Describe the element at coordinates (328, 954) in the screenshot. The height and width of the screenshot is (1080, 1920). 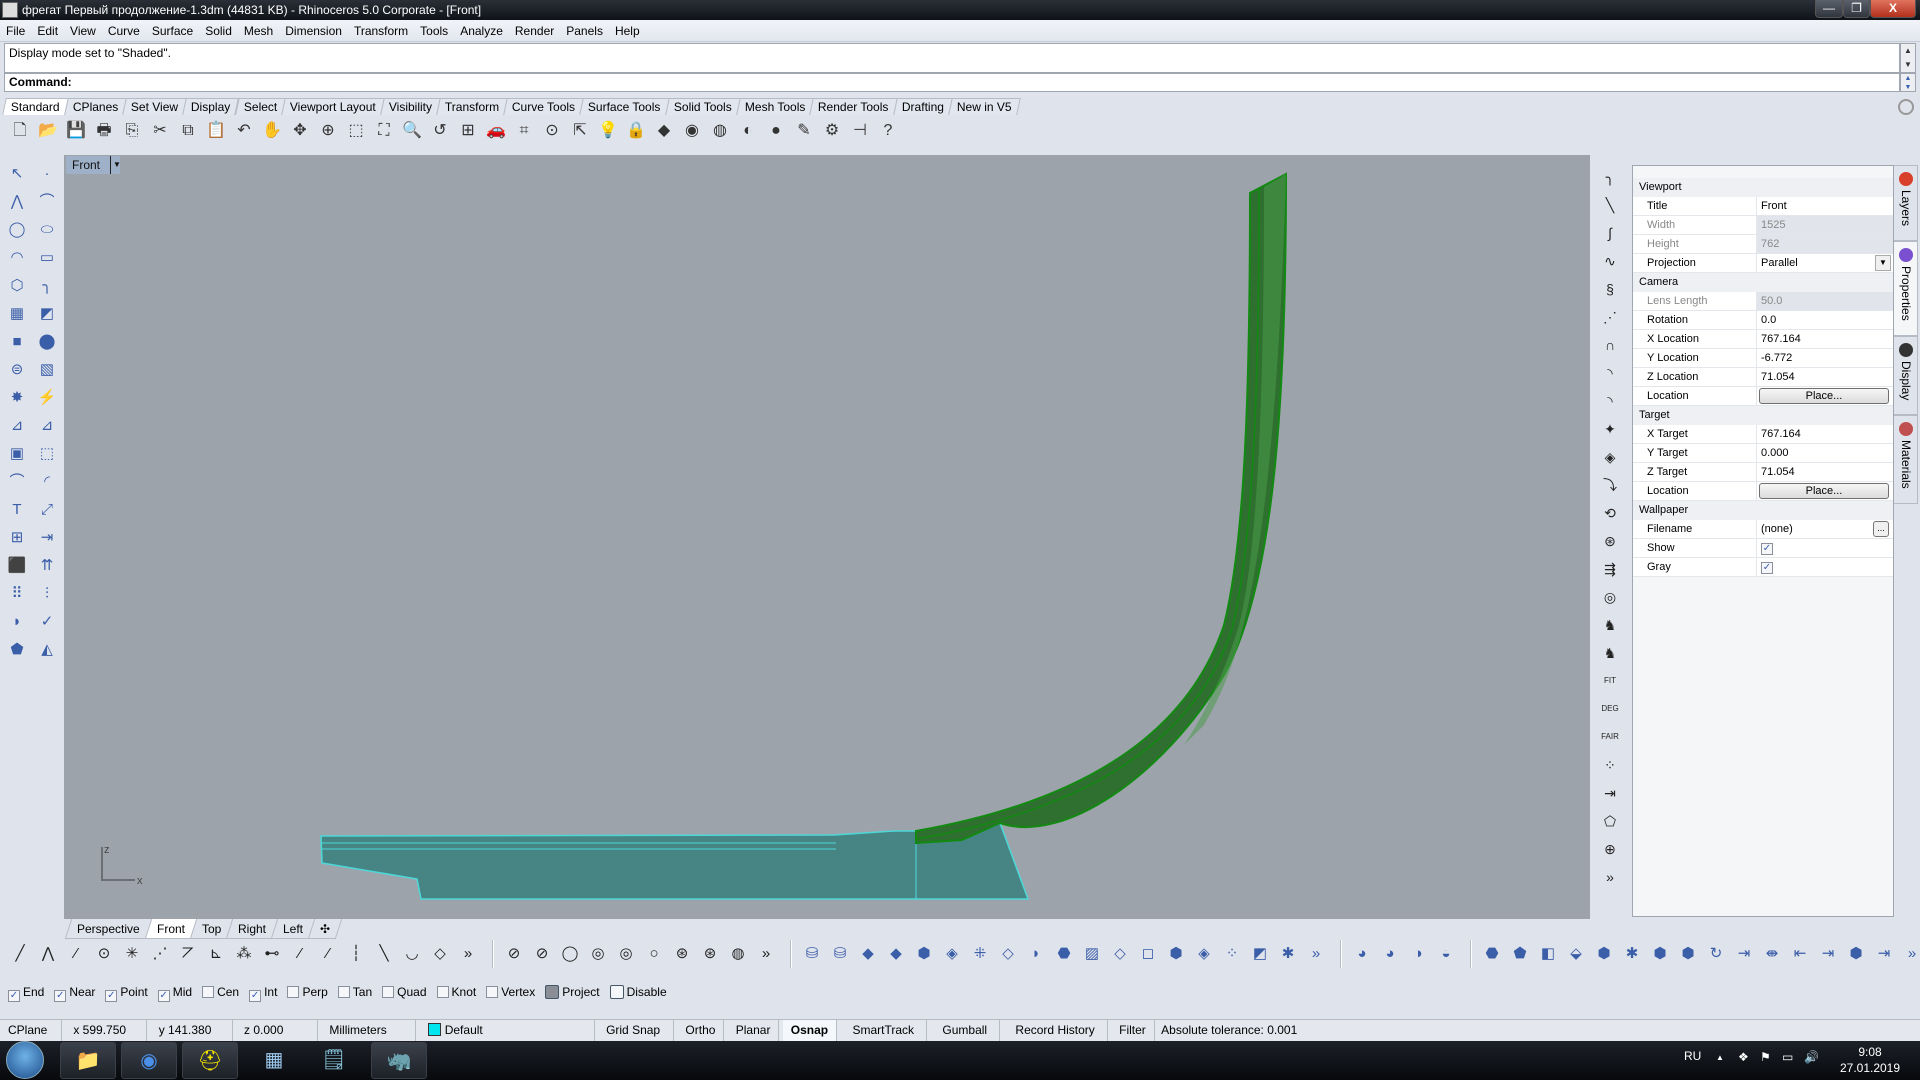
I see `line-icon-2: ⁄` at that location.